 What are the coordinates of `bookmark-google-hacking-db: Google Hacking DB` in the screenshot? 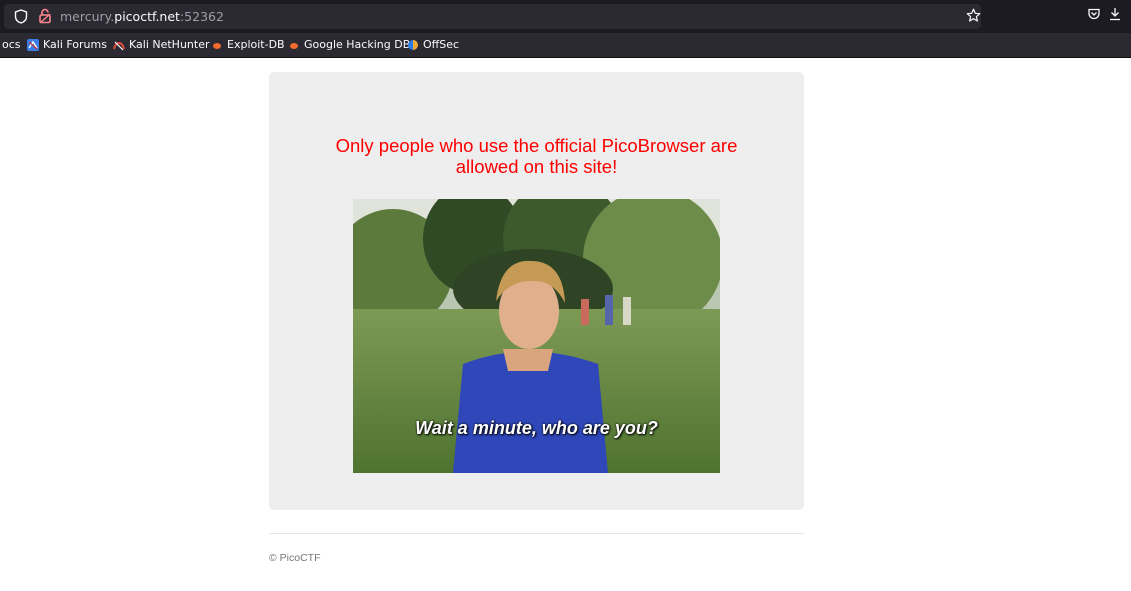 It's located at (349, 44).